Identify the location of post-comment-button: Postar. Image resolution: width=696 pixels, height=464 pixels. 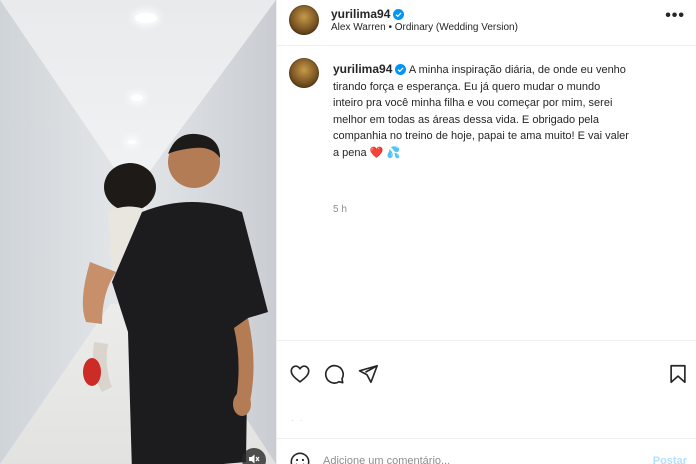
(670, 459).